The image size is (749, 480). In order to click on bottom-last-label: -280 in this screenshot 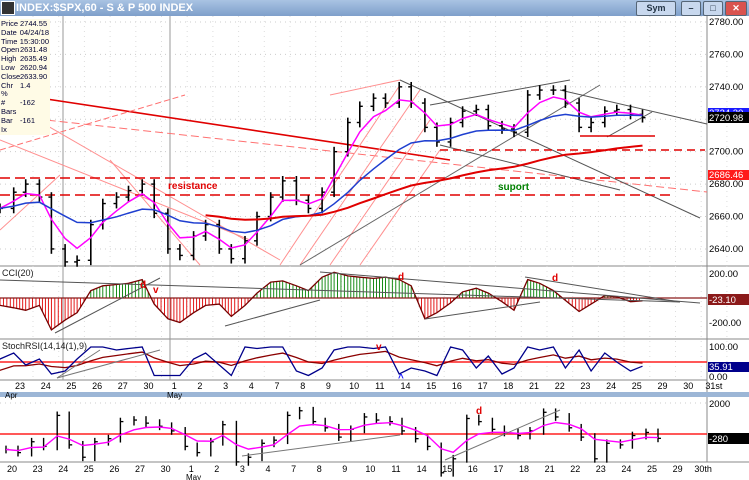, I will do `click(718, 439)`.